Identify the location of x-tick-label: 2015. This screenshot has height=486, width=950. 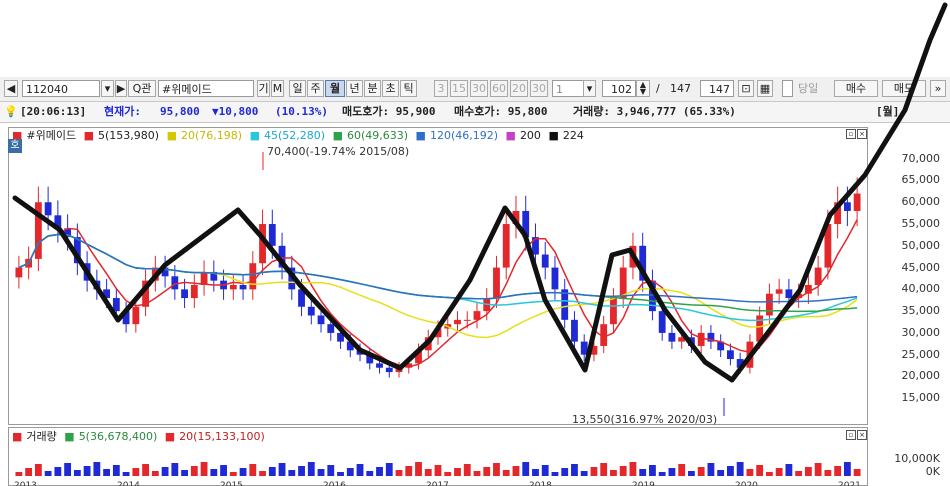
(231, 483).